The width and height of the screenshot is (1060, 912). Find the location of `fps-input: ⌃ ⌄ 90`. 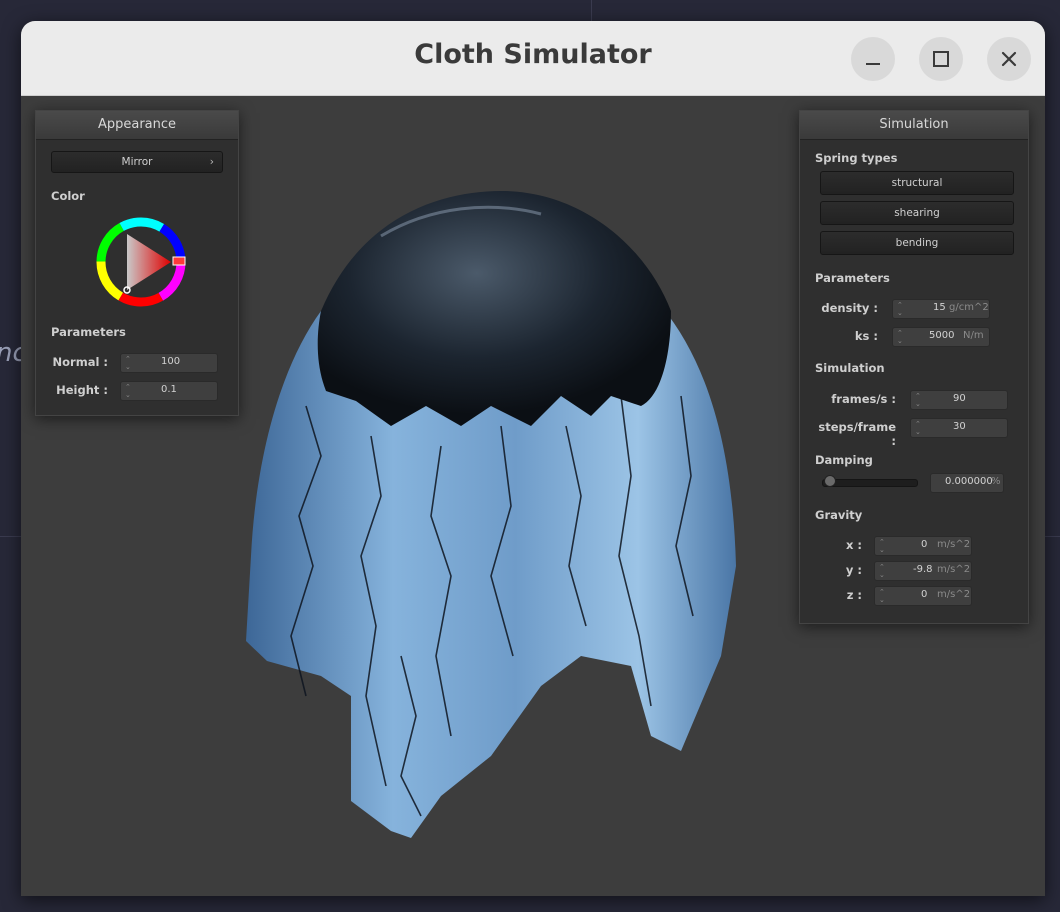

fps-input: ⌃ ⌄ 90 is located at coordinates (959, 400).